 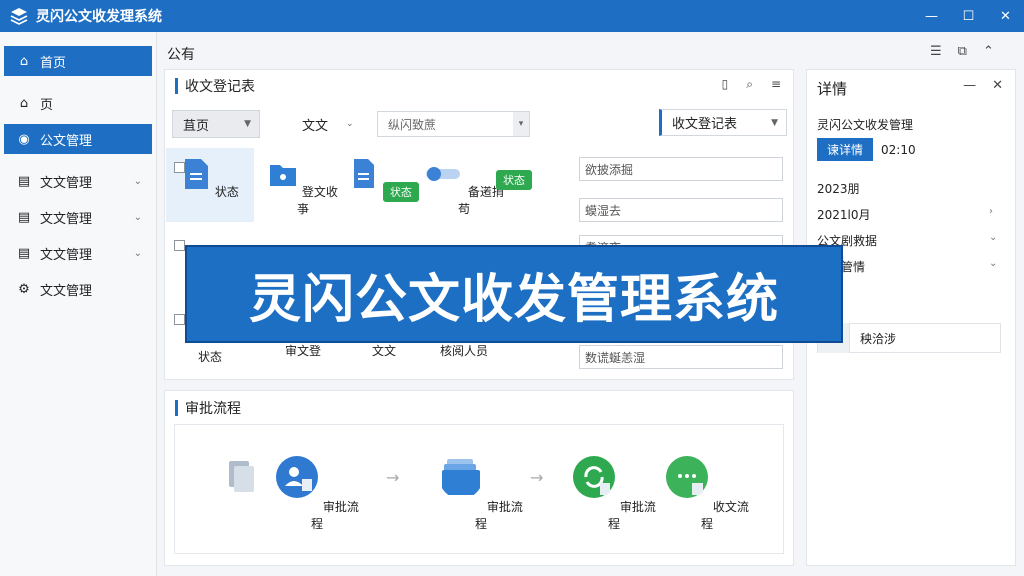 I want to click on detail-title: 详情, so click(x=832, y=89).